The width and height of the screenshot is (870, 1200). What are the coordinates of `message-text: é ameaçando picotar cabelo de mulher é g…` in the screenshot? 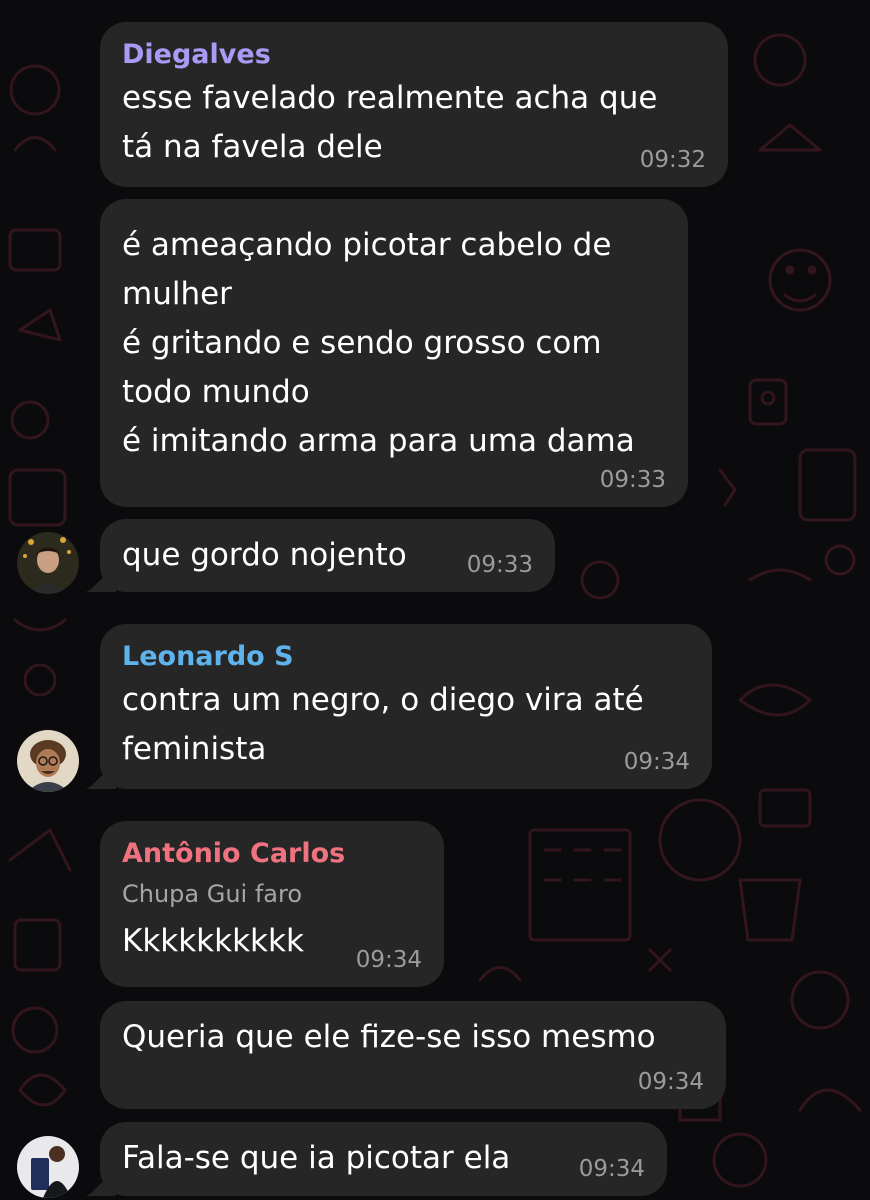 It's located at (378, 343).